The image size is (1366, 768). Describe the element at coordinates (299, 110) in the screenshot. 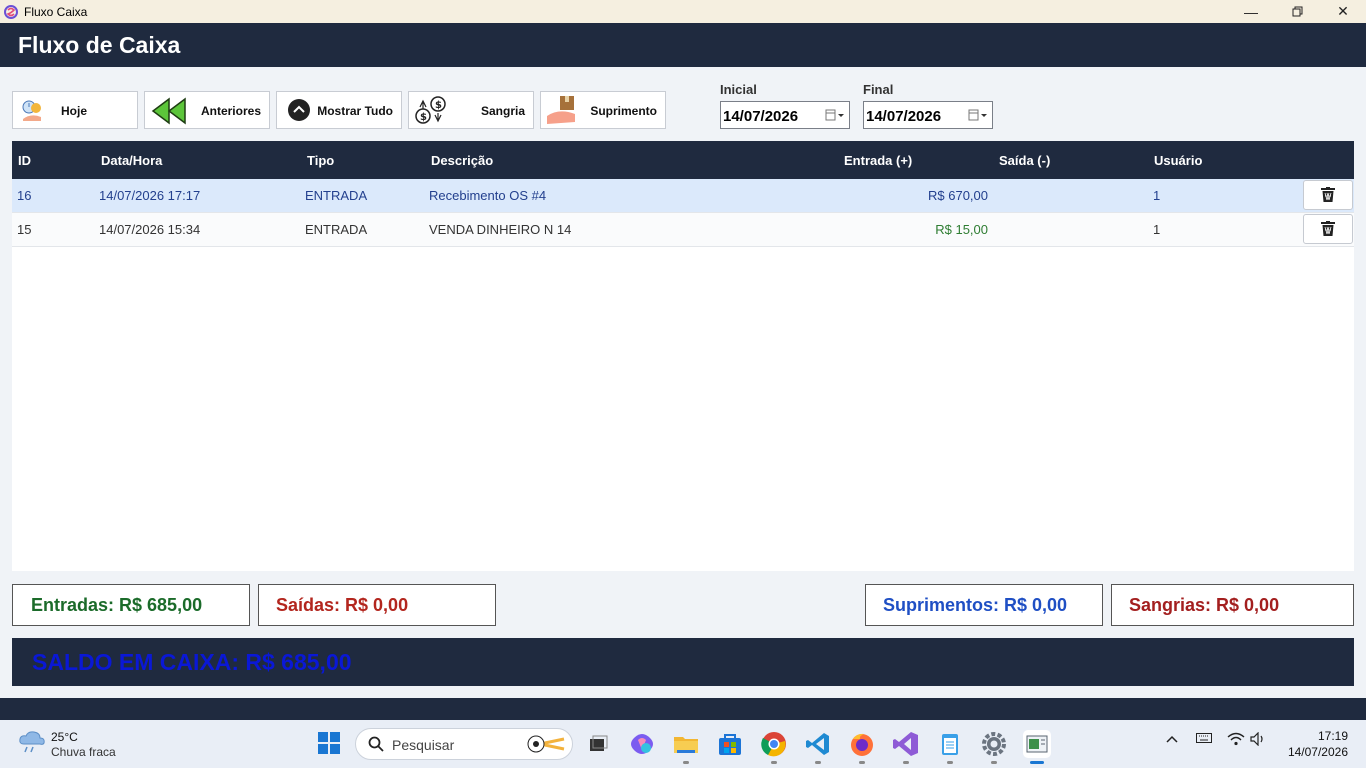

I see `chevron-up-circle-icon` at that location.